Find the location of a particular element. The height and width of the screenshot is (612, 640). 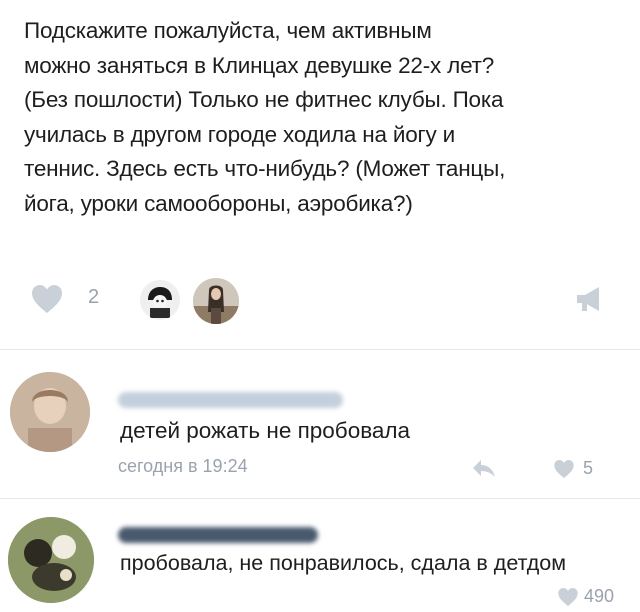

post-actions-bar: 2 is located at coordinates (320, 300).